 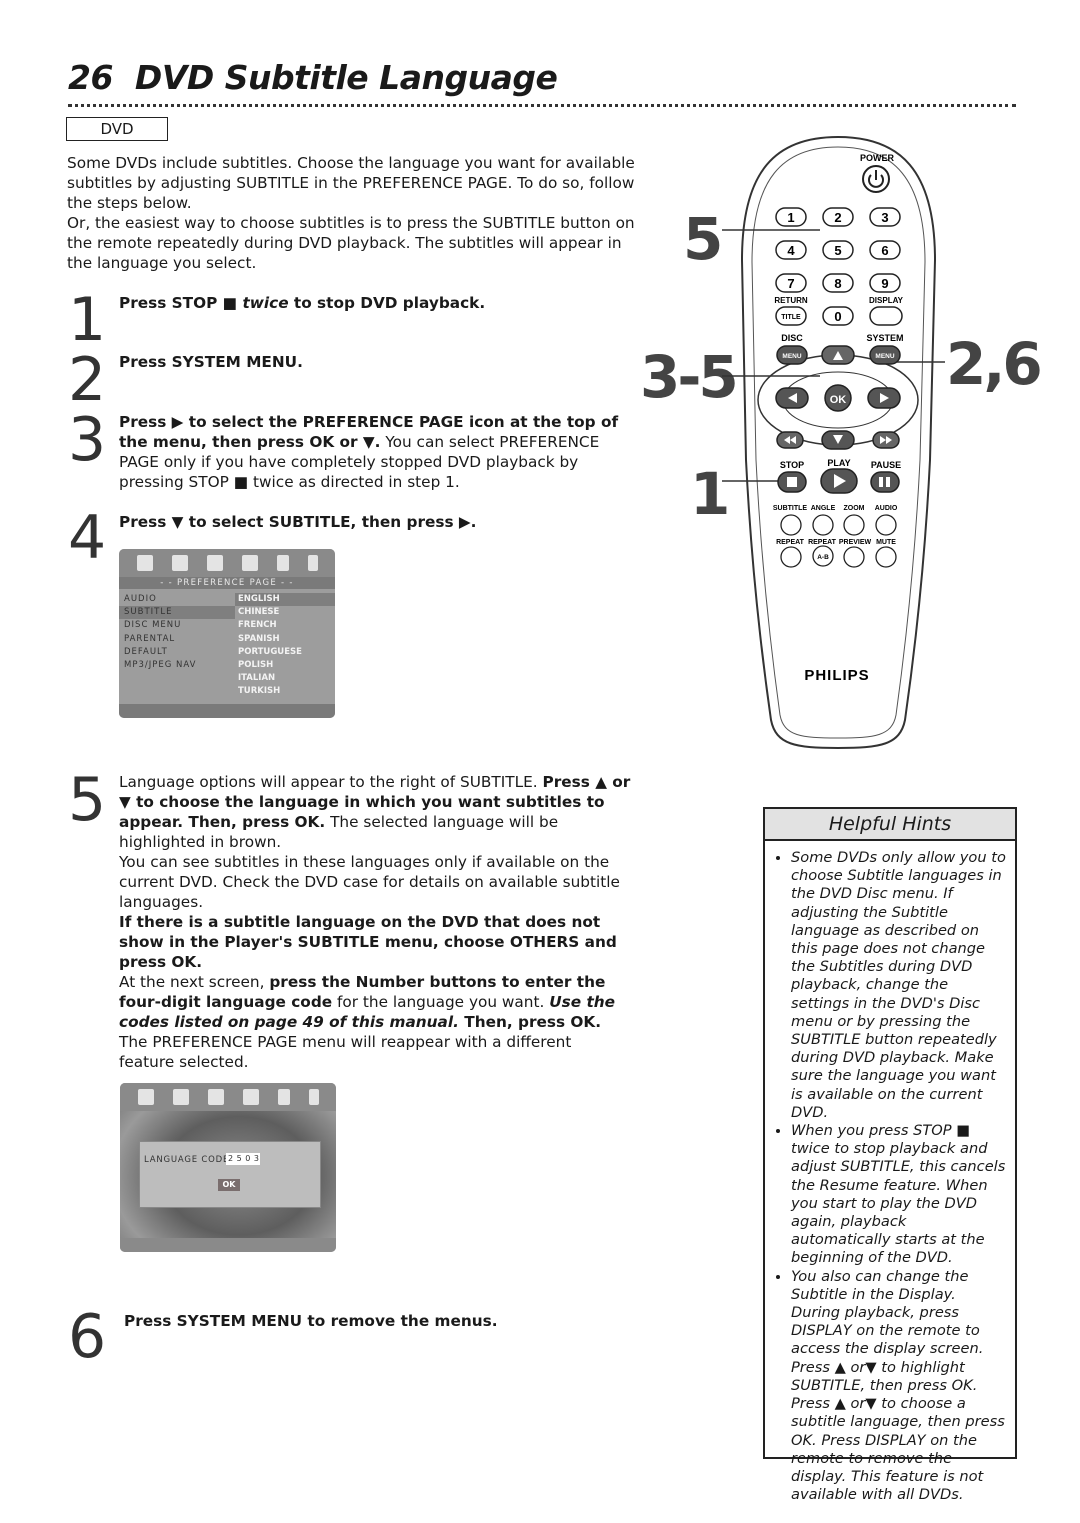 I want to click on ab-label: A-B, so click(x=823, y=557).